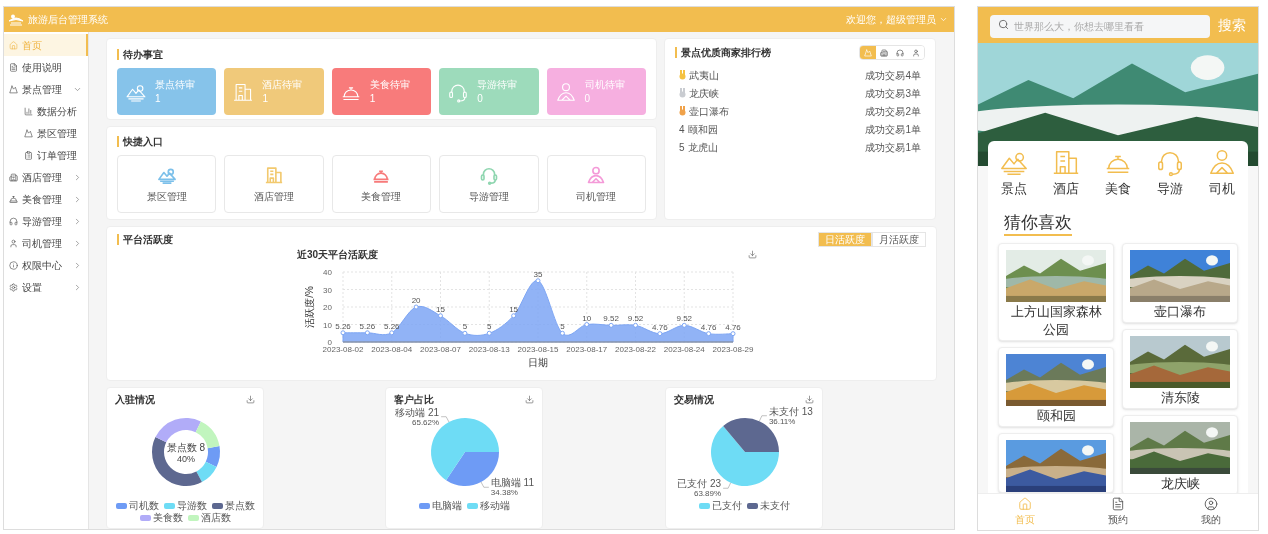 The width and height of the screenshot is (1268, 534). I want to click on leader-line, so click(726, 485).